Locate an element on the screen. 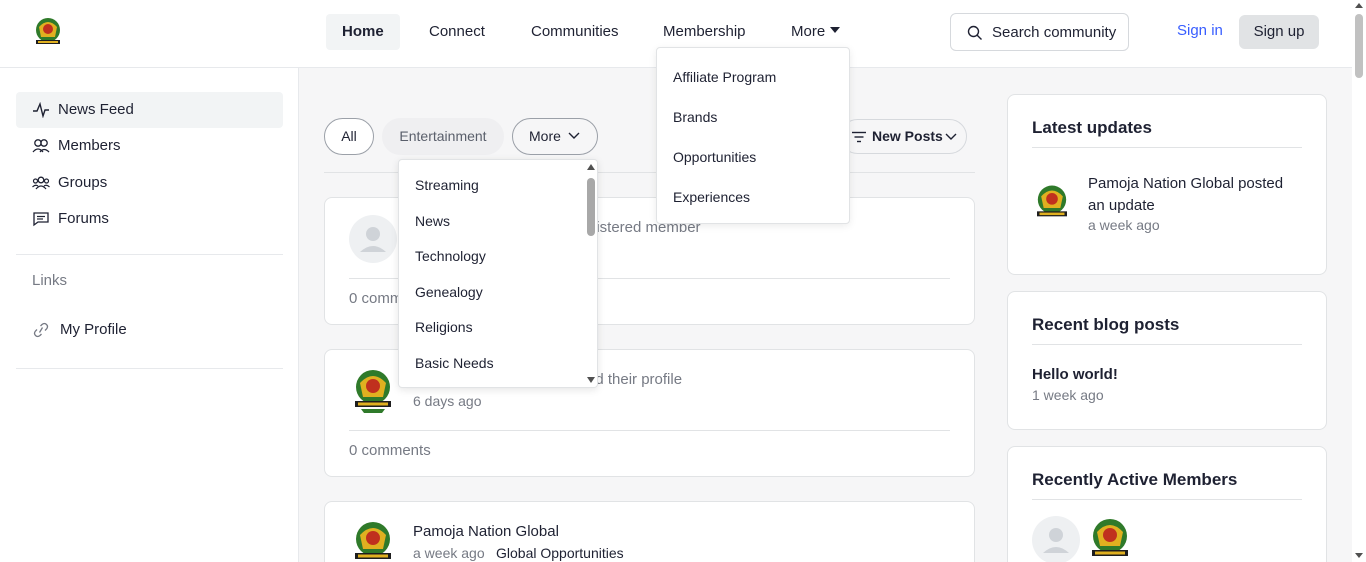 The width and height of the screenshot is (1366, 562). nav-connect: Connect is located at coordinates (457, 32).